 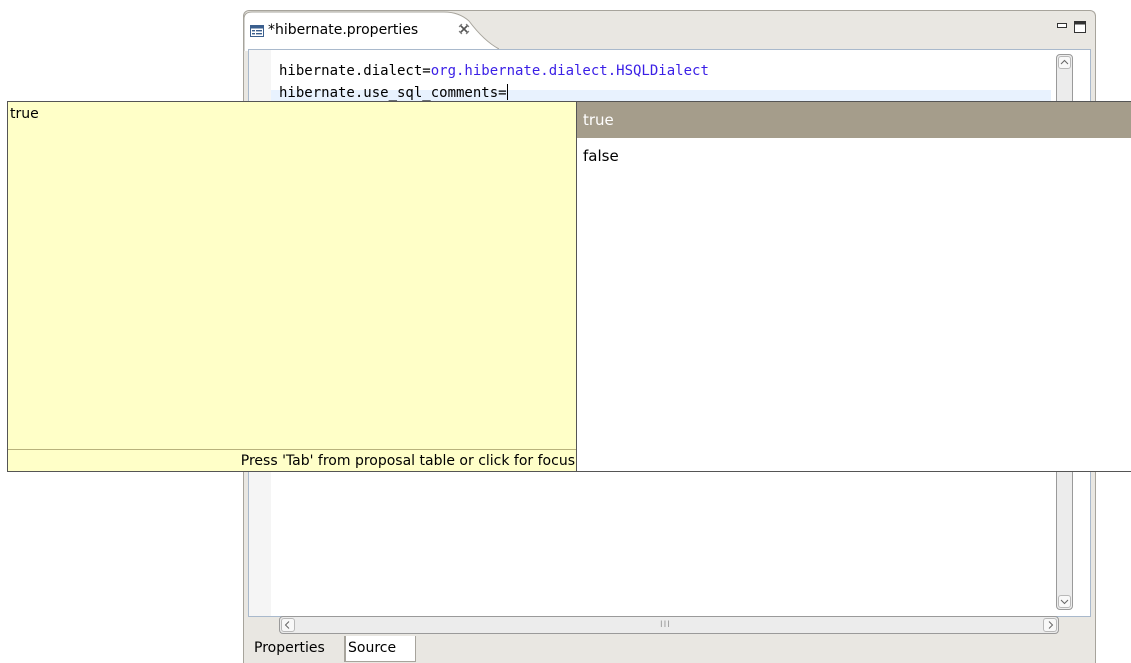 What do you see at coordinates (569, 71) in the screenshot?
I see `property-value: org.hibernate.dialect.HSQLDialect` at bounding box center [569, 71].